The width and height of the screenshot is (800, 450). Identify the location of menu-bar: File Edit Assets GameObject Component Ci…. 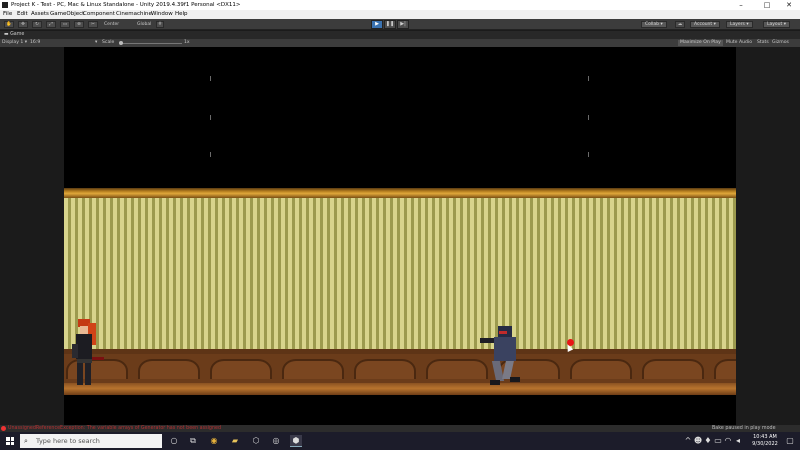
(400, 14).